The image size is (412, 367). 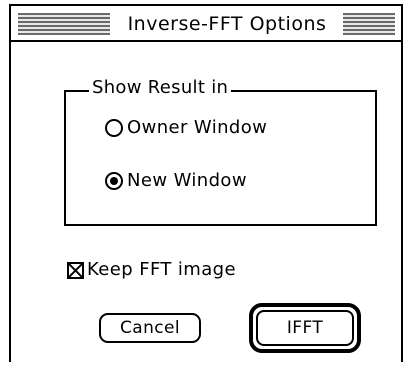 What do you see at coordinates (161, 270) in the screenshot?
I see `keep-fft-image-label: Keep FFT image` at bounding box center [161, 270].